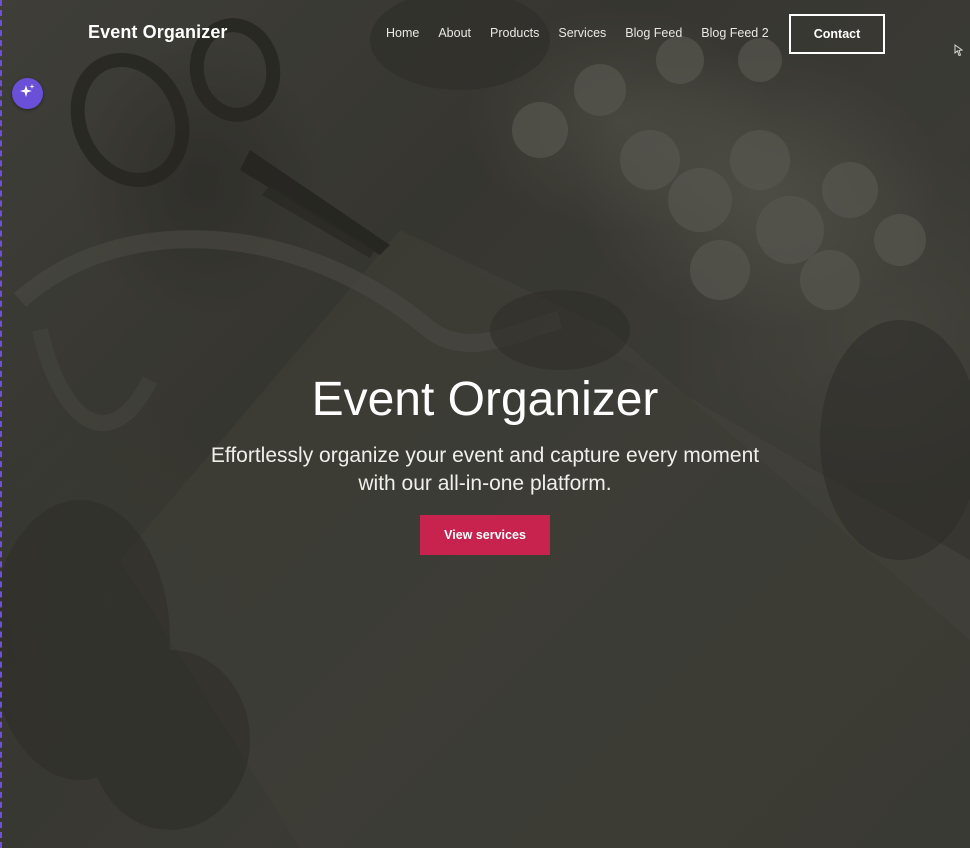 This screenshot has height=848, width=970. I want to click on ai-assistant-button, so click(27, 93).